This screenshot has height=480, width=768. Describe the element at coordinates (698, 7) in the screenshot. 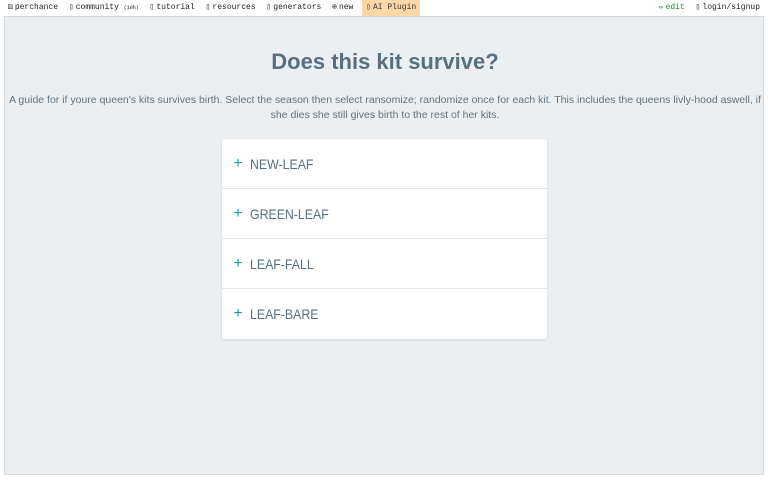

I see `user-icon: ▯` at that location.